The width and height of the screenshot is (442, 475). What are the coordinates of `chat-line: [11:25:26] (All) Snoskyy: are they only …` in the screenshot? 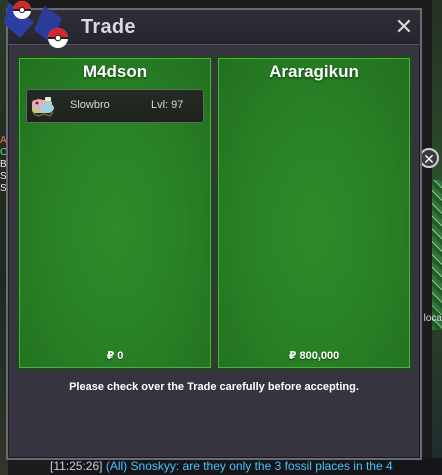 It's located at (246, 466).